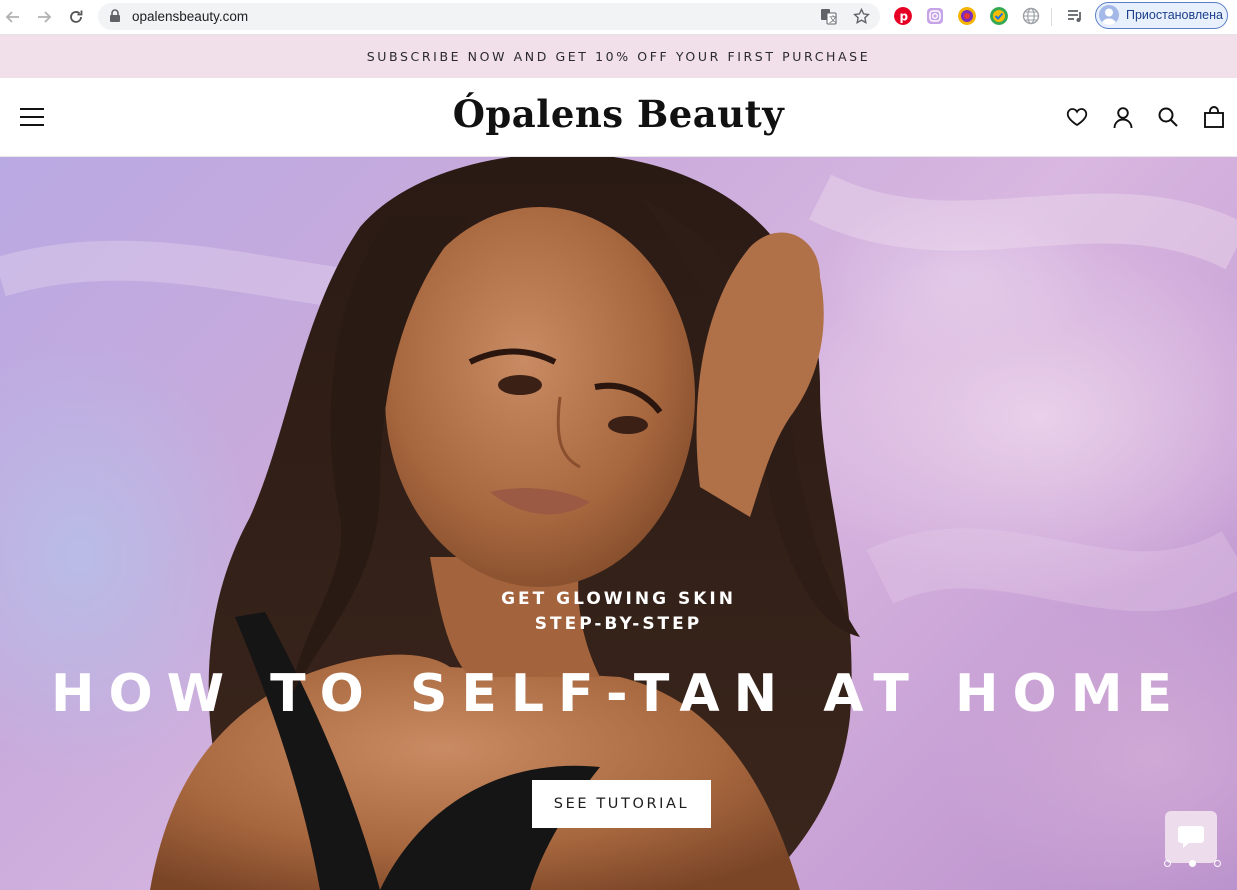  I want to click on url-text: opalensbeauty.com, so click(190, 16).